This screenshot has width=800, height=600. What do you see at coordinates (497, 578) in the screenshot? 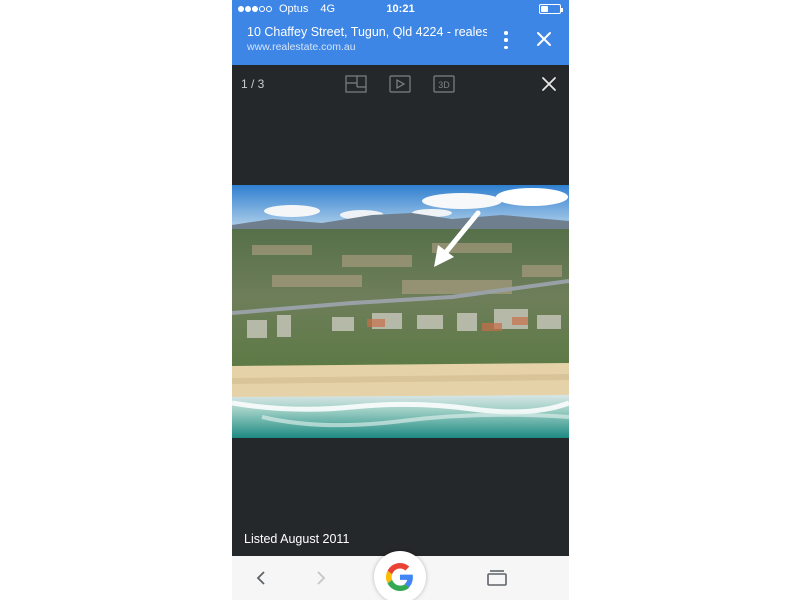
I see `tabs-icon` at bounding box center [497, 578].